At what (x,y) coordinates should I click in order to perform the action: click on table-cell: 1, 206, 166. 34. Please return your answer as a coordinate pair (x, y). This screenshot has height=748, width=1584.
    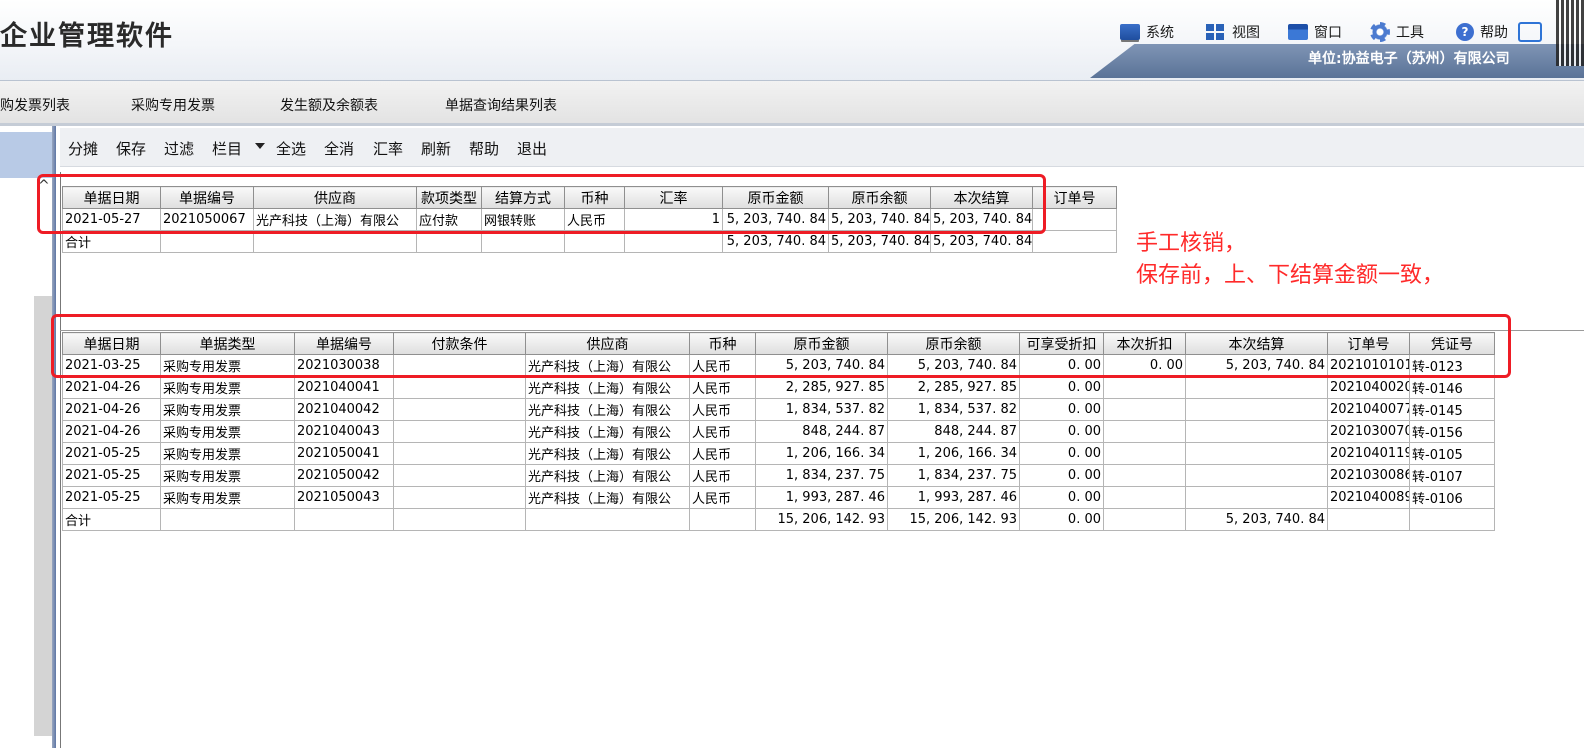
    Looking at the image, I should click on (953, 453).